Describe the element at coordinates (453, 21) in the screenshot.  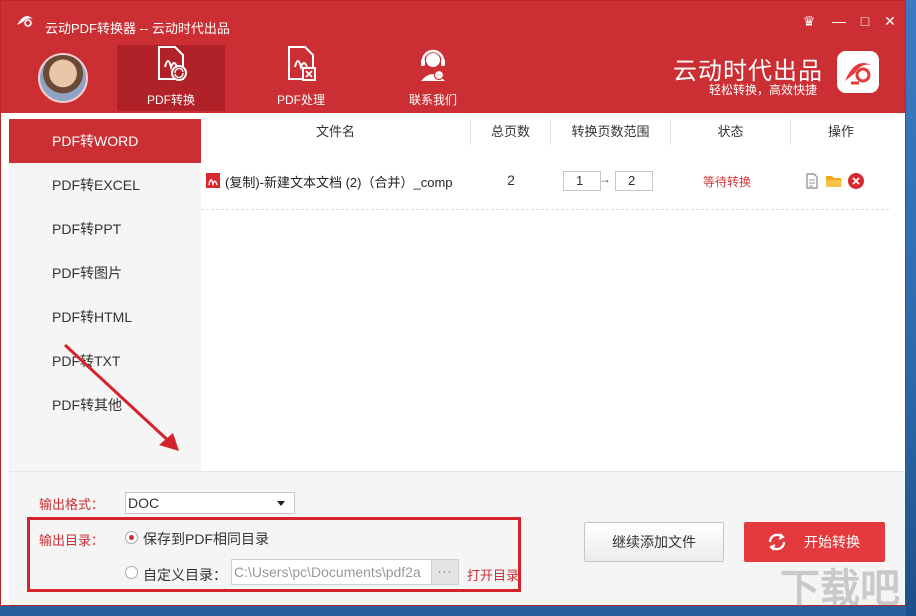
I see `title-bar: 云动PDF转换器 -- 云动时代出品 ♛ — □ ✕` at that location.